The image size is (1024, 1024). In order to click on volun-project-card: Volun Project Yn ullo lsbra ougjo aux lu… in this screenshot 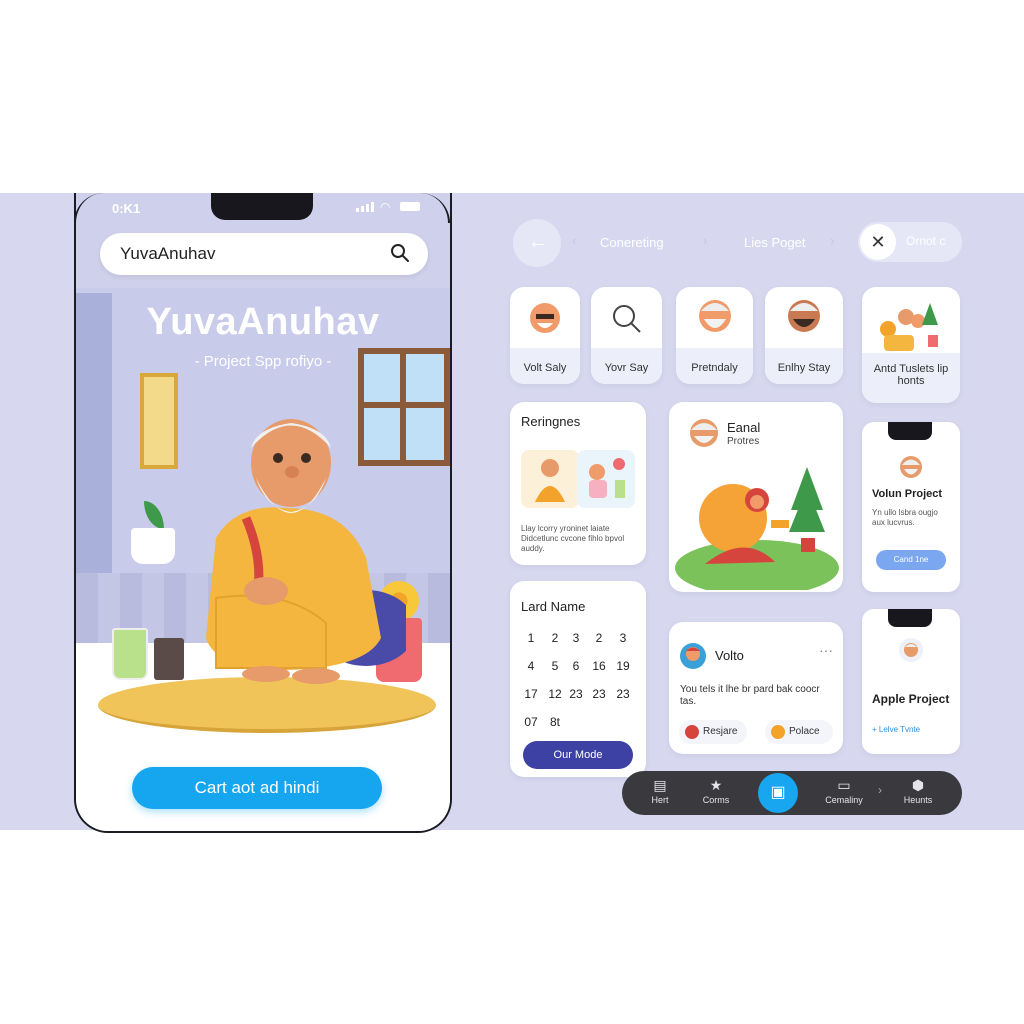, I will do `click(911, 507)`.